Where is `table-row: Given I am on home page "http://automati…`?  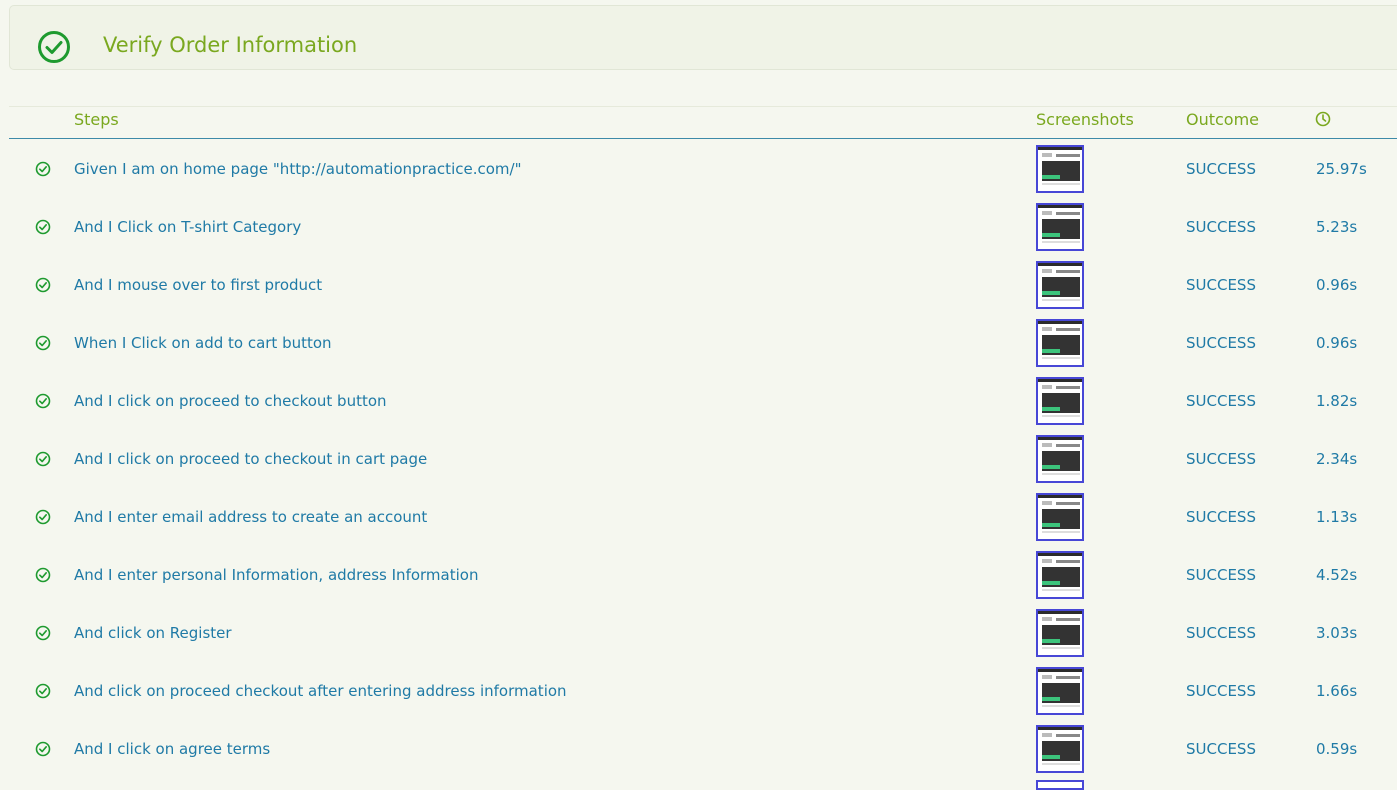 table-row: Given I am on home page "http://automati… is located at coordinates (698, 174).